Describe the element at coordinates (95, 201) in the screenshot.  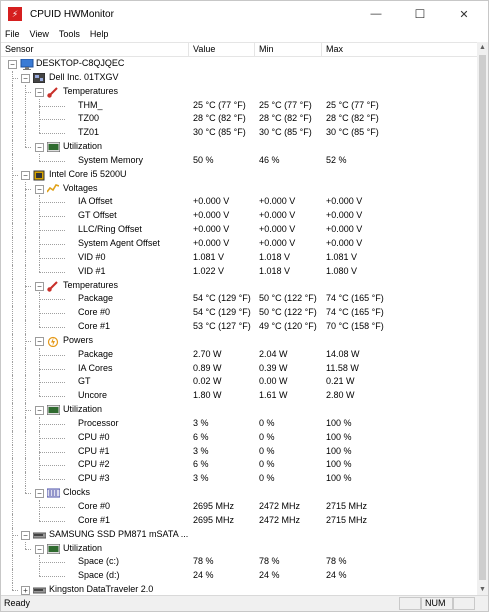
I see `tree-node-label: IA Offset` at that location.